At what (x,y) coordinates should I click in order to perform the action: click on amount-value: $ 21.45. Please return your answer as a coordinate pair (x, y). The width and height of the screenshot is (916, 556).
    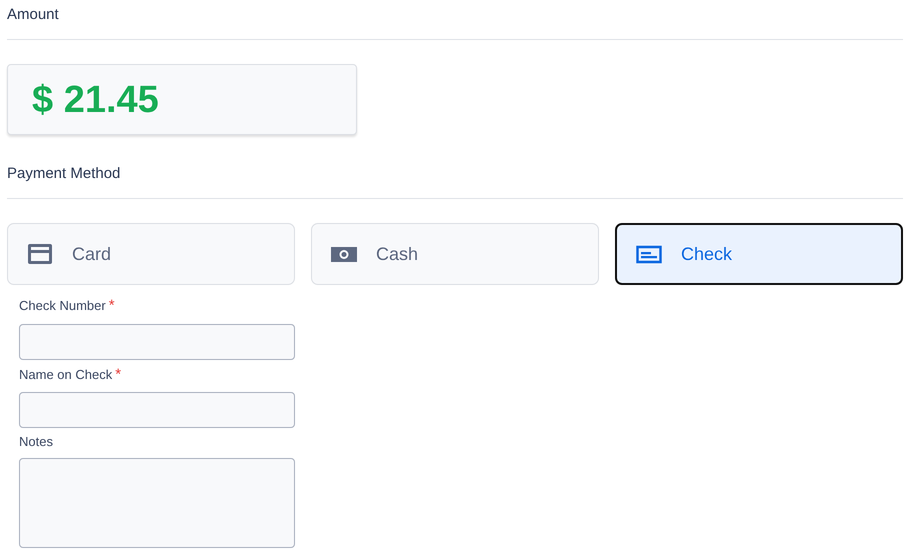
    Looking at the image, I should click on (95, 99).